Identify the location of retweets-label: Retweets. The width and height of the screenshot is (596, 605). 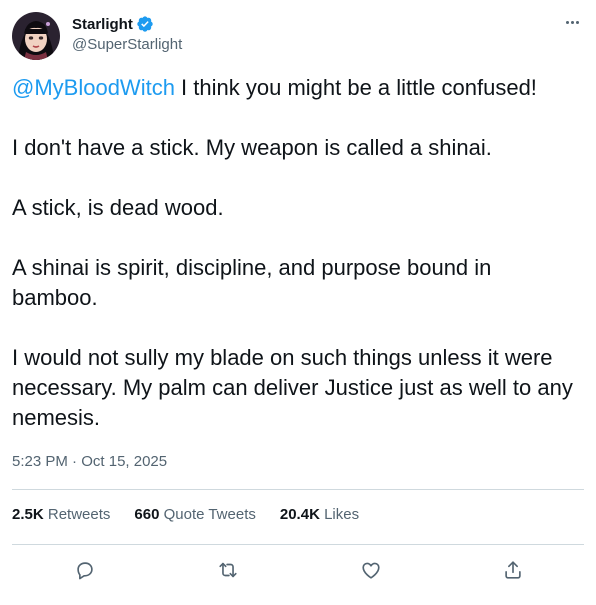
(77, 514).